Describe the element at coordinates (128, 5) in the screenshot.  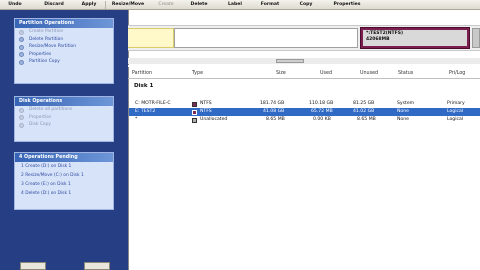
I see `resize-move-button: Resize/Move` at that location.